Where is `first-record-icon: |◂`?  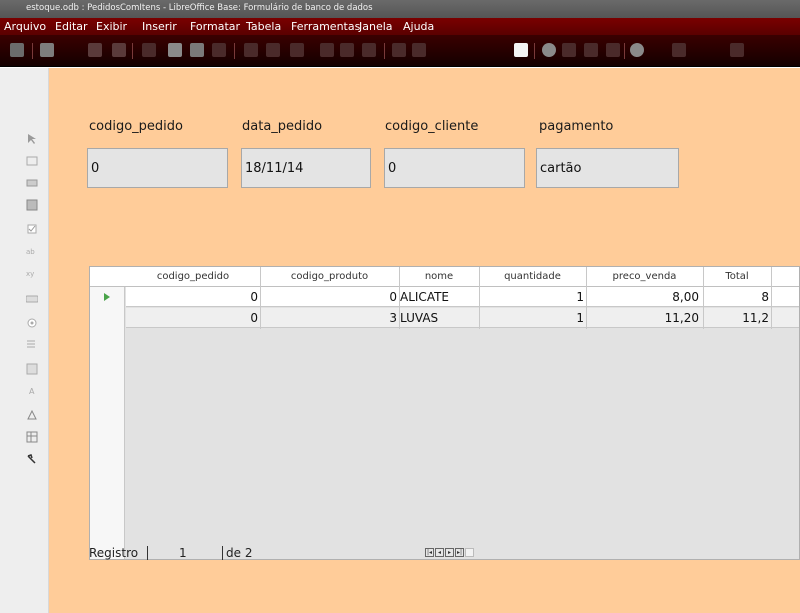
first-record-icon: |◂ is located at coordinates (429, 552).